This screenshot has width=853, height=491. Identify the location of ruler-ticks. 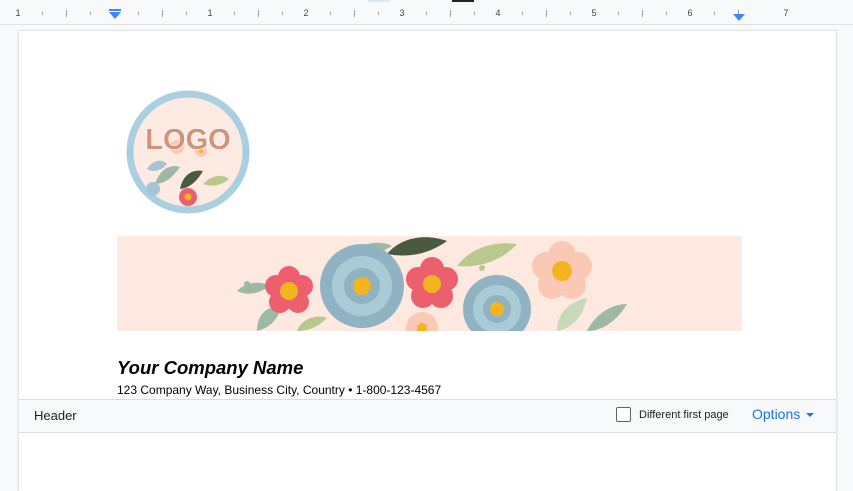
(393, 15).